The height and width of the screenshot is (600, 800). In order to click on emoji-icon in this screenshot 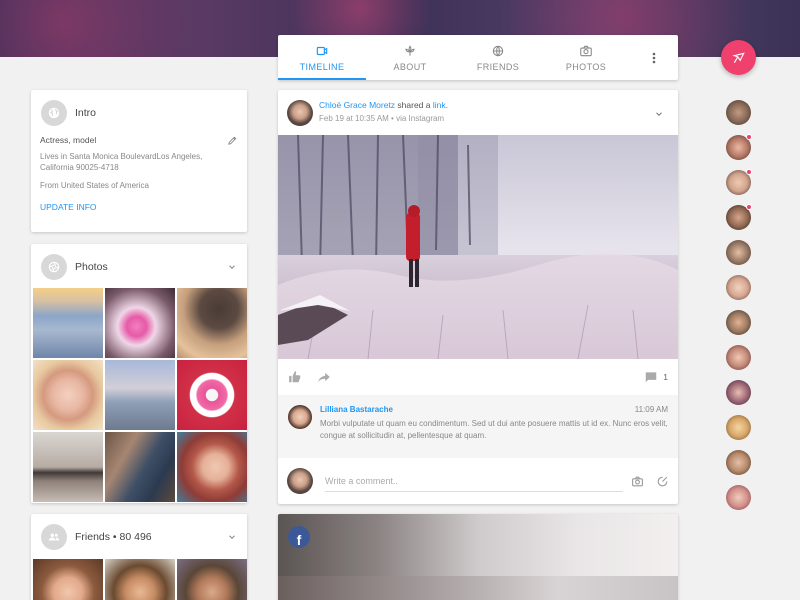, I will do `click(662, 481)`.